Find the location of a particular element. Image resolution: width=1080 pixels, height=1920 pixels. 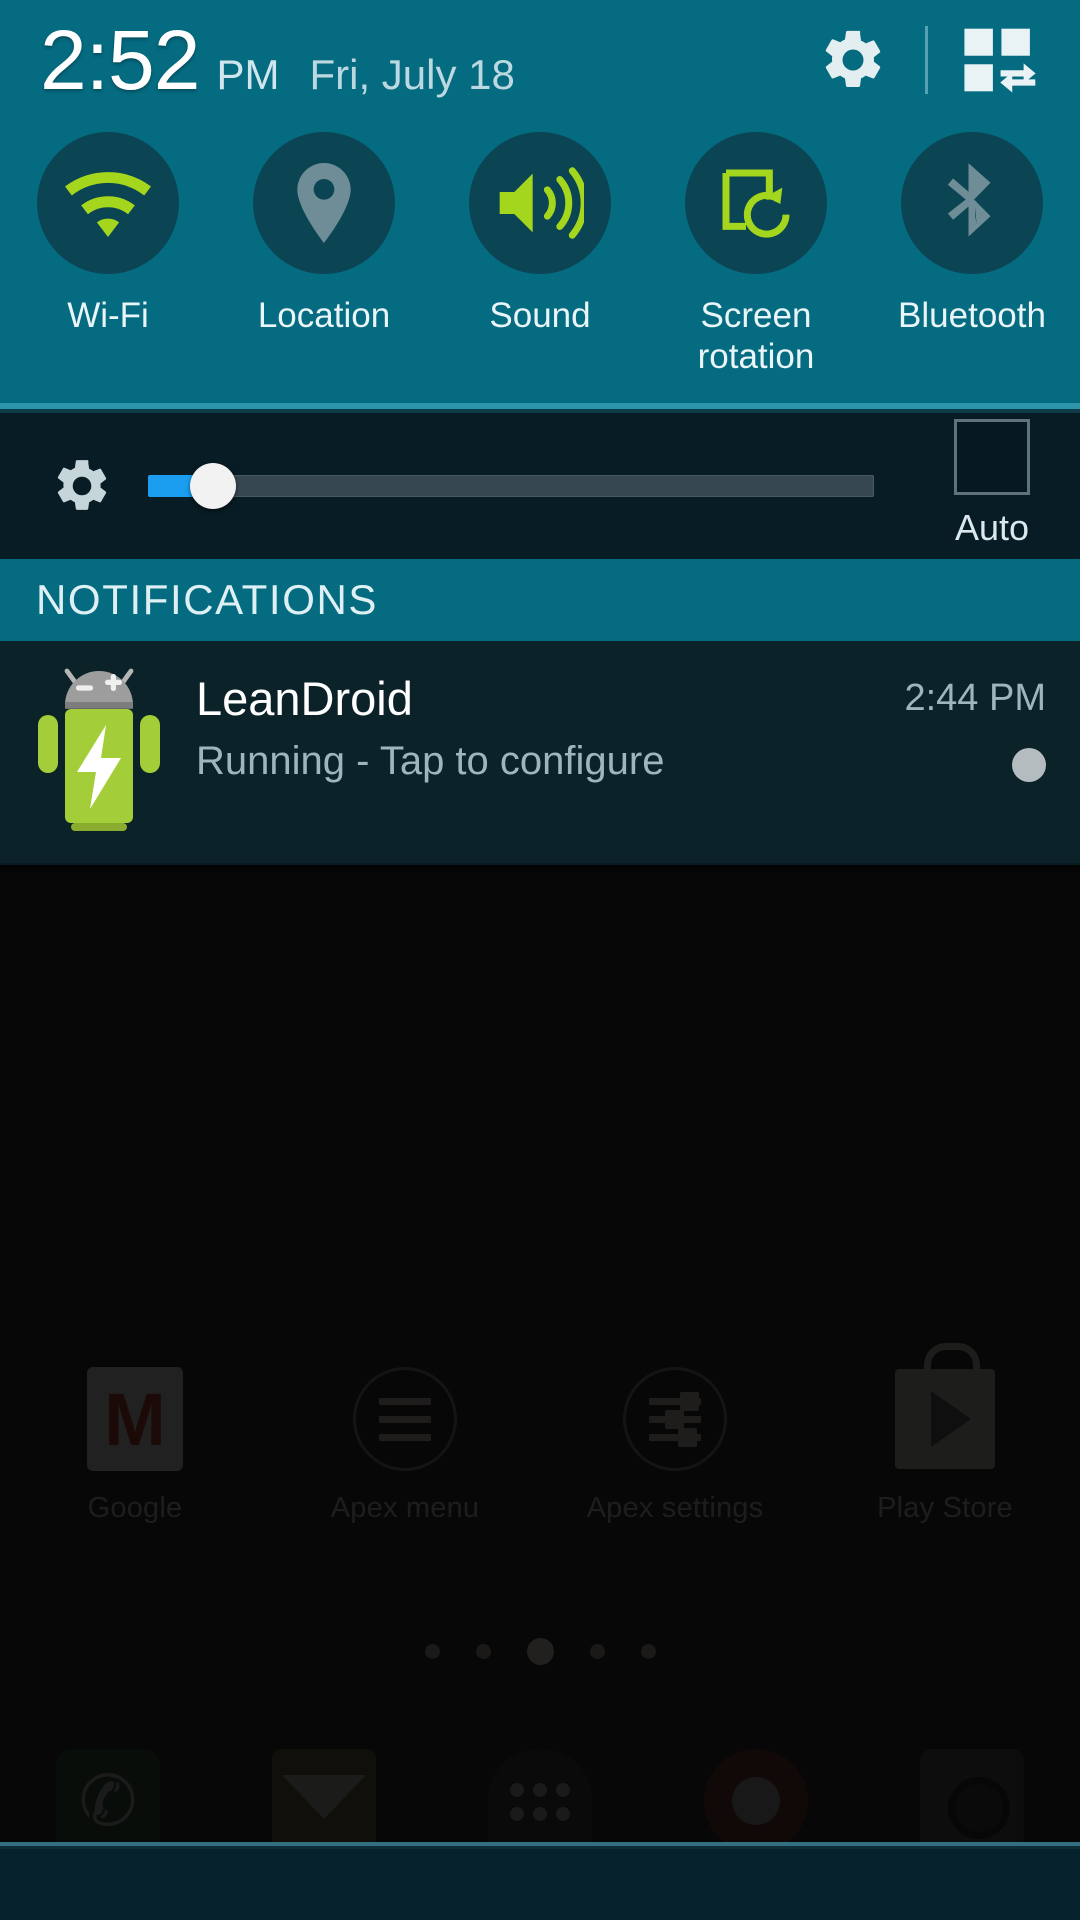

home-app-label: Apex menu is located at coordinates (405, 1508).